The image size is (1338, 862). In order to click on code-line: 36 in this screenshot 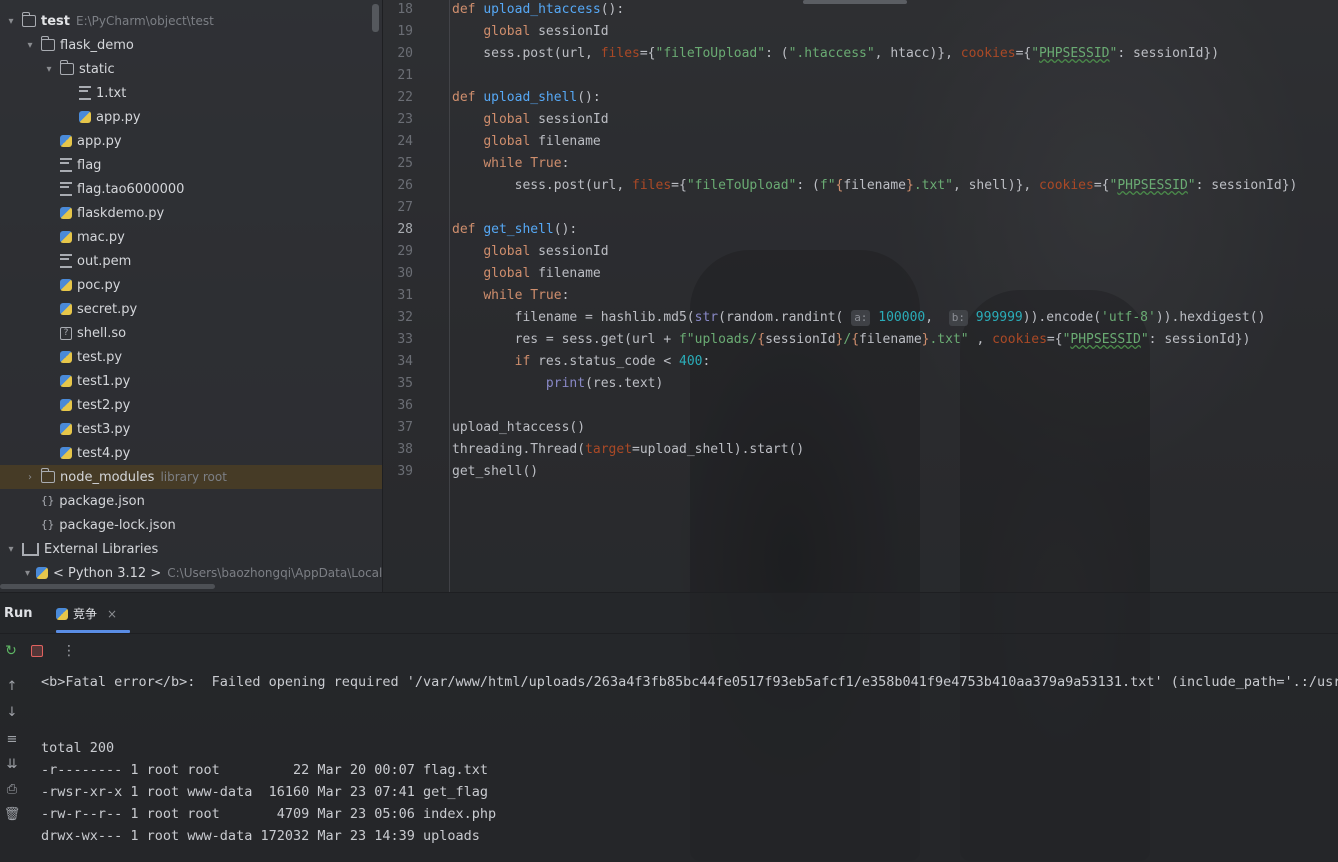, I will do `click(860, 406)`.